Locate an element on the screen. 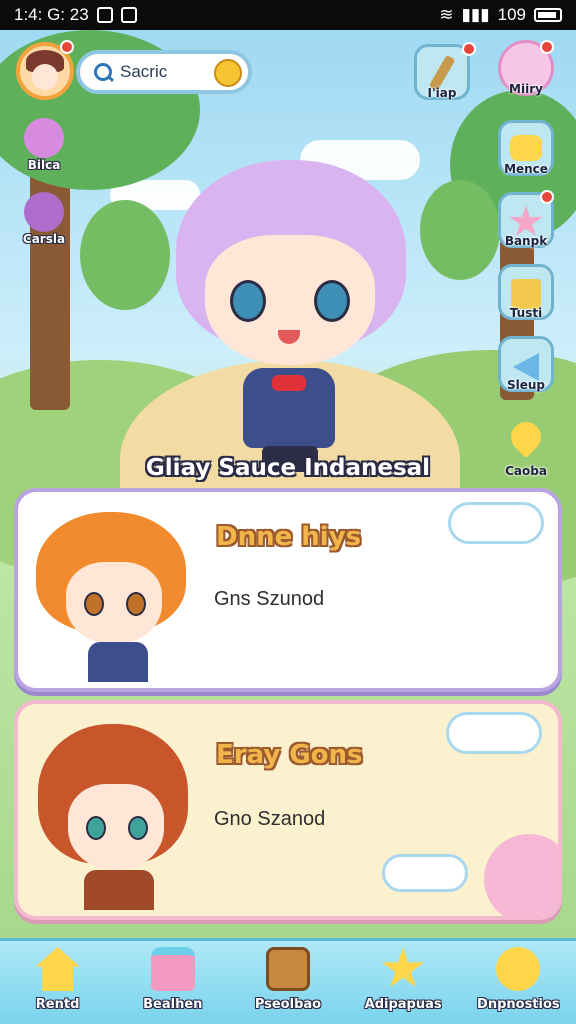  search-bar: Sacric is located at coordinates (164, 72).